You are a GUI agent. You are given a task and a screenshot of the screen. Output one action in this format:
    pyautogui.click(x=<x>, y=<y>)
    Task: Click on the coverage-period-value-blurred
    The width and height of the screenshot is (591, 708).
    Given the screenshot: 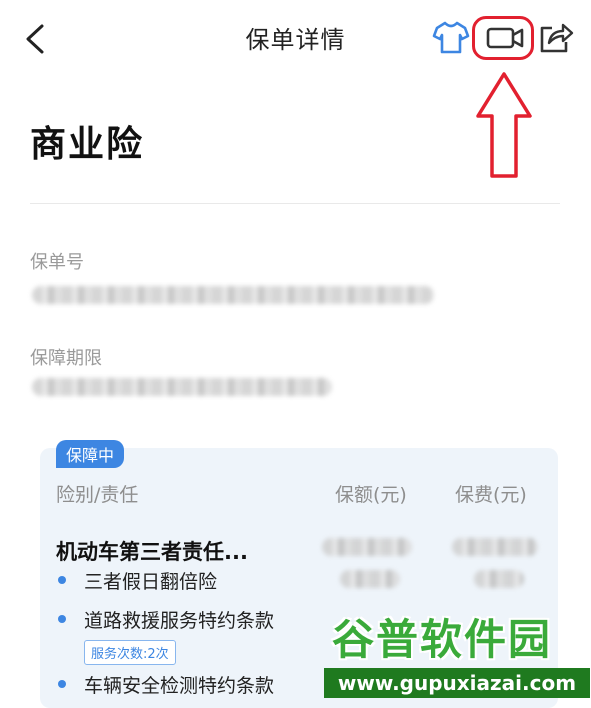 What is the action you would take?
    pyautogui.click(x=182, y=387)
    